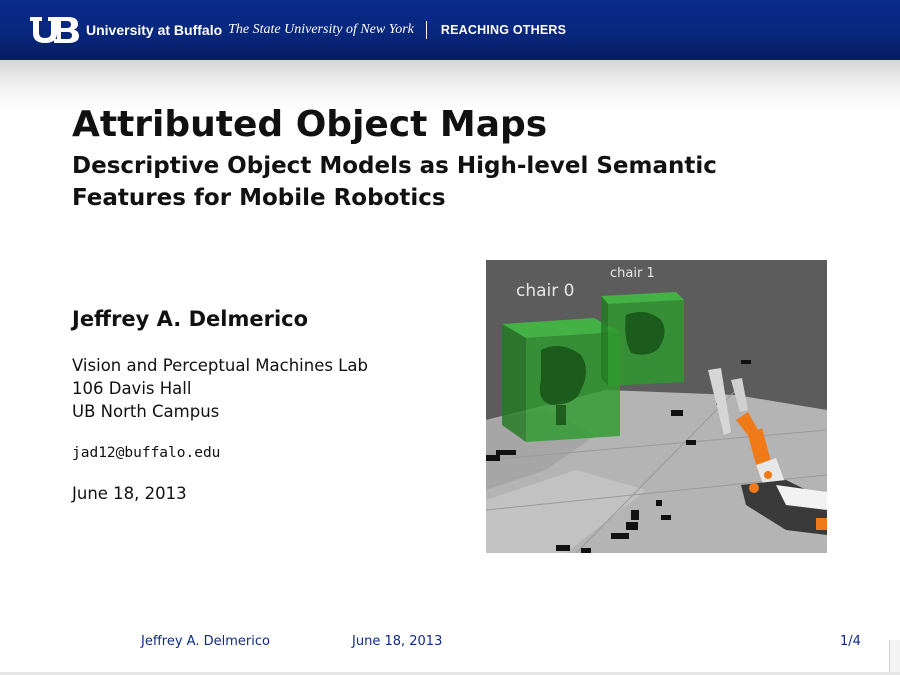 The width and height of the screenshot is (900, 675). I want to click on university-subtitle: The State University of New York, so click(321, 29).